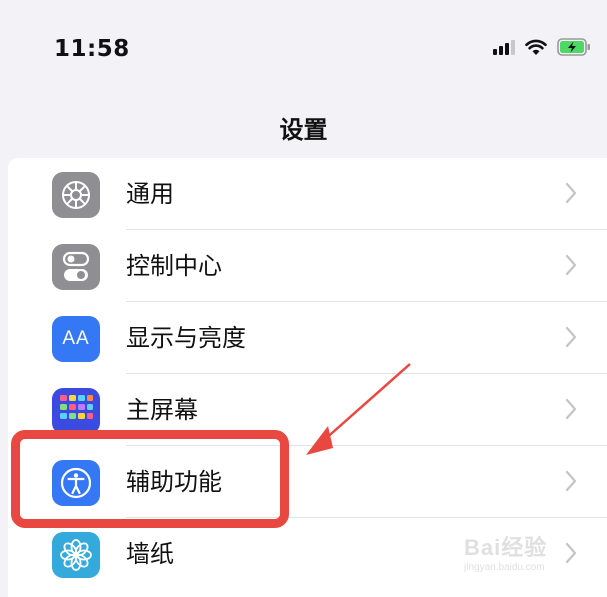 This screenshot has height=597, width=607. I want to click on home-screen-grid-icon, so click(76, 411).